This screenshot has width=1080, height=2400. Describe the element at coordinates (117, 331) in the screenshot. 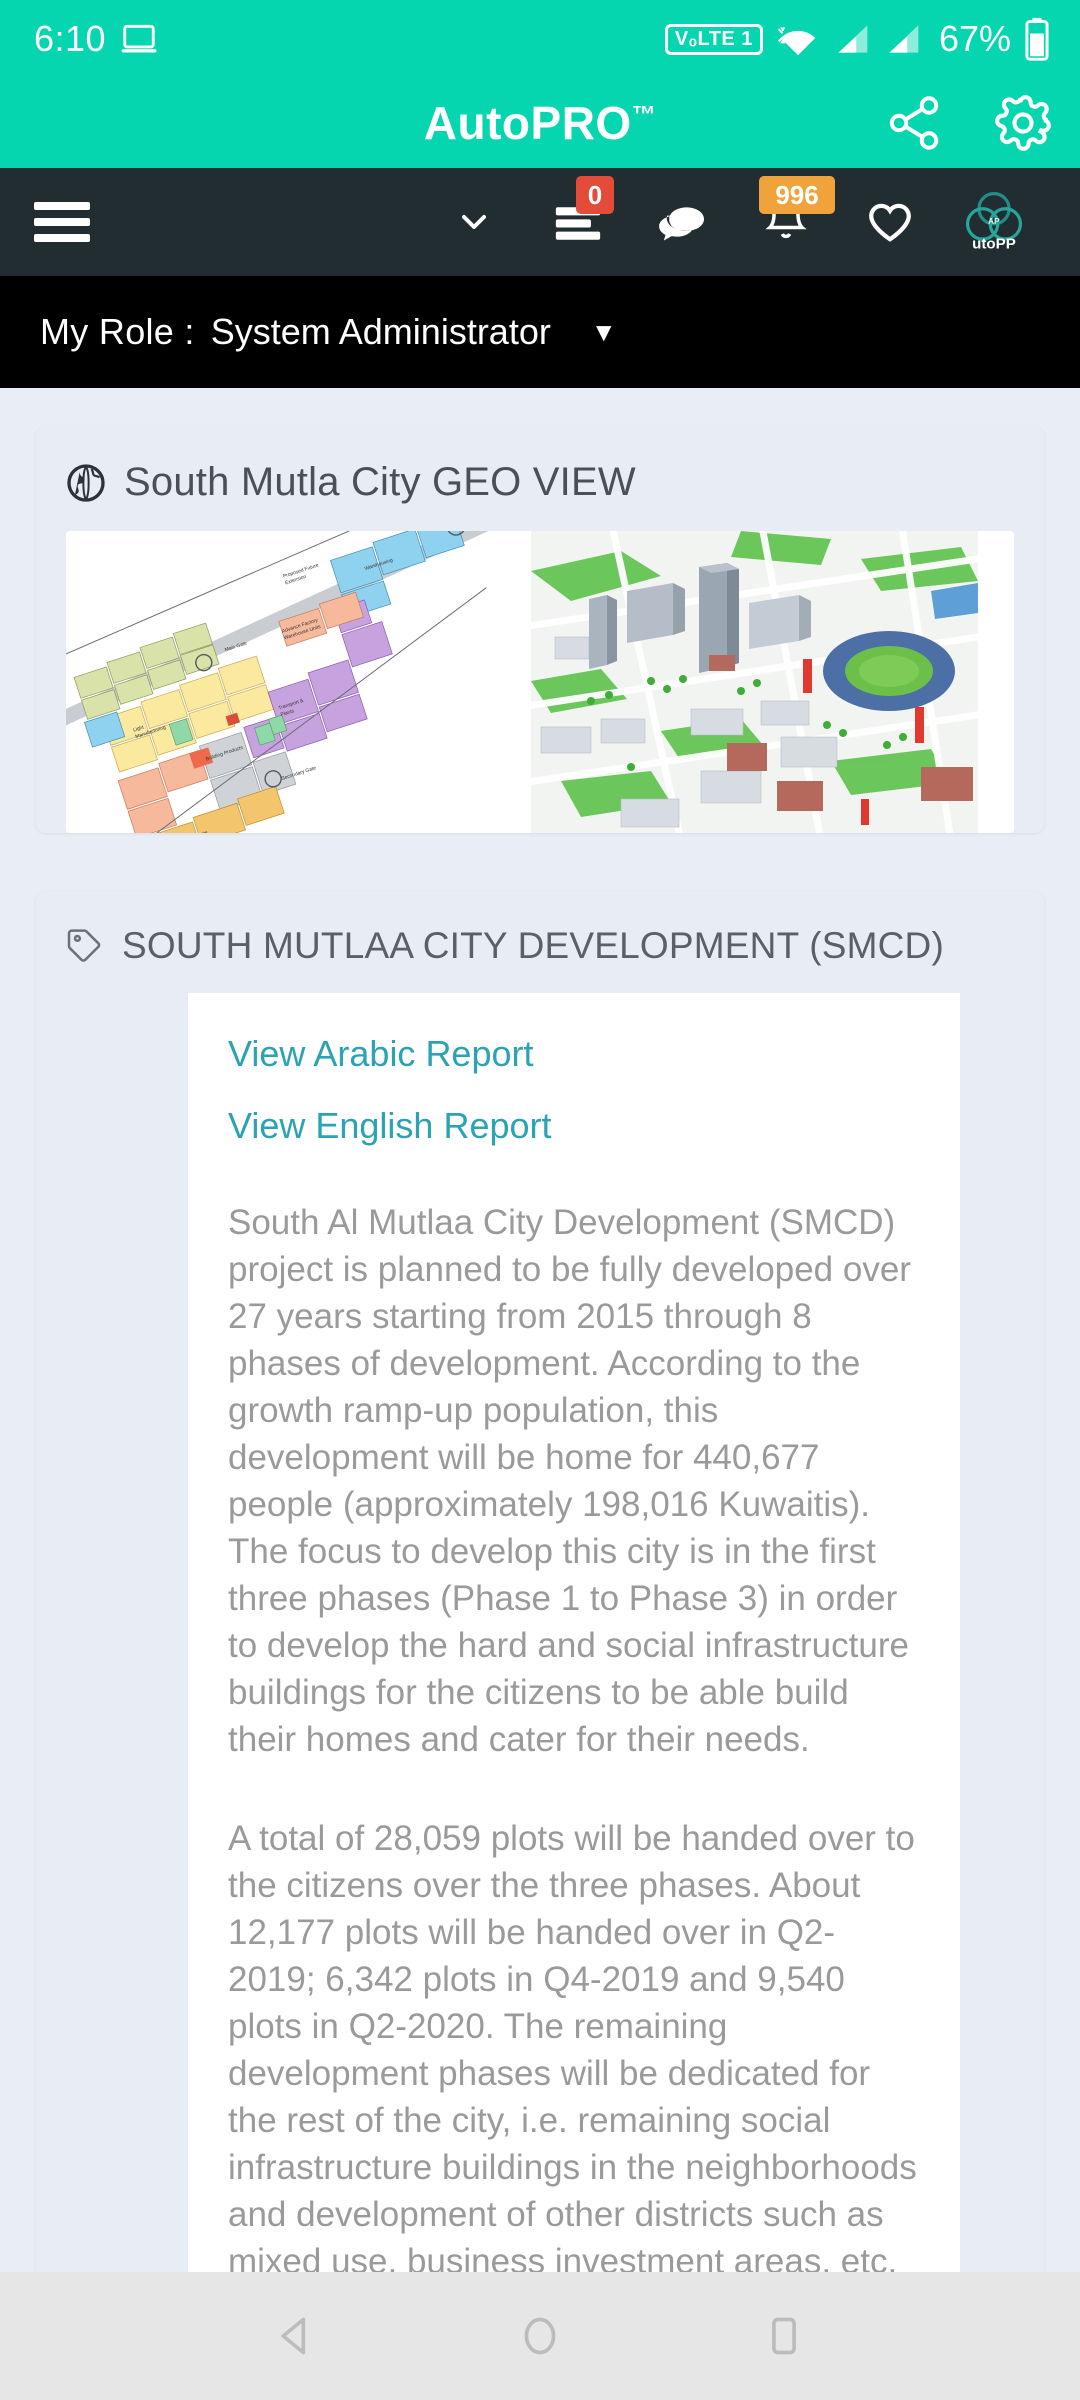

I see `role-label: My Role :` at that location.